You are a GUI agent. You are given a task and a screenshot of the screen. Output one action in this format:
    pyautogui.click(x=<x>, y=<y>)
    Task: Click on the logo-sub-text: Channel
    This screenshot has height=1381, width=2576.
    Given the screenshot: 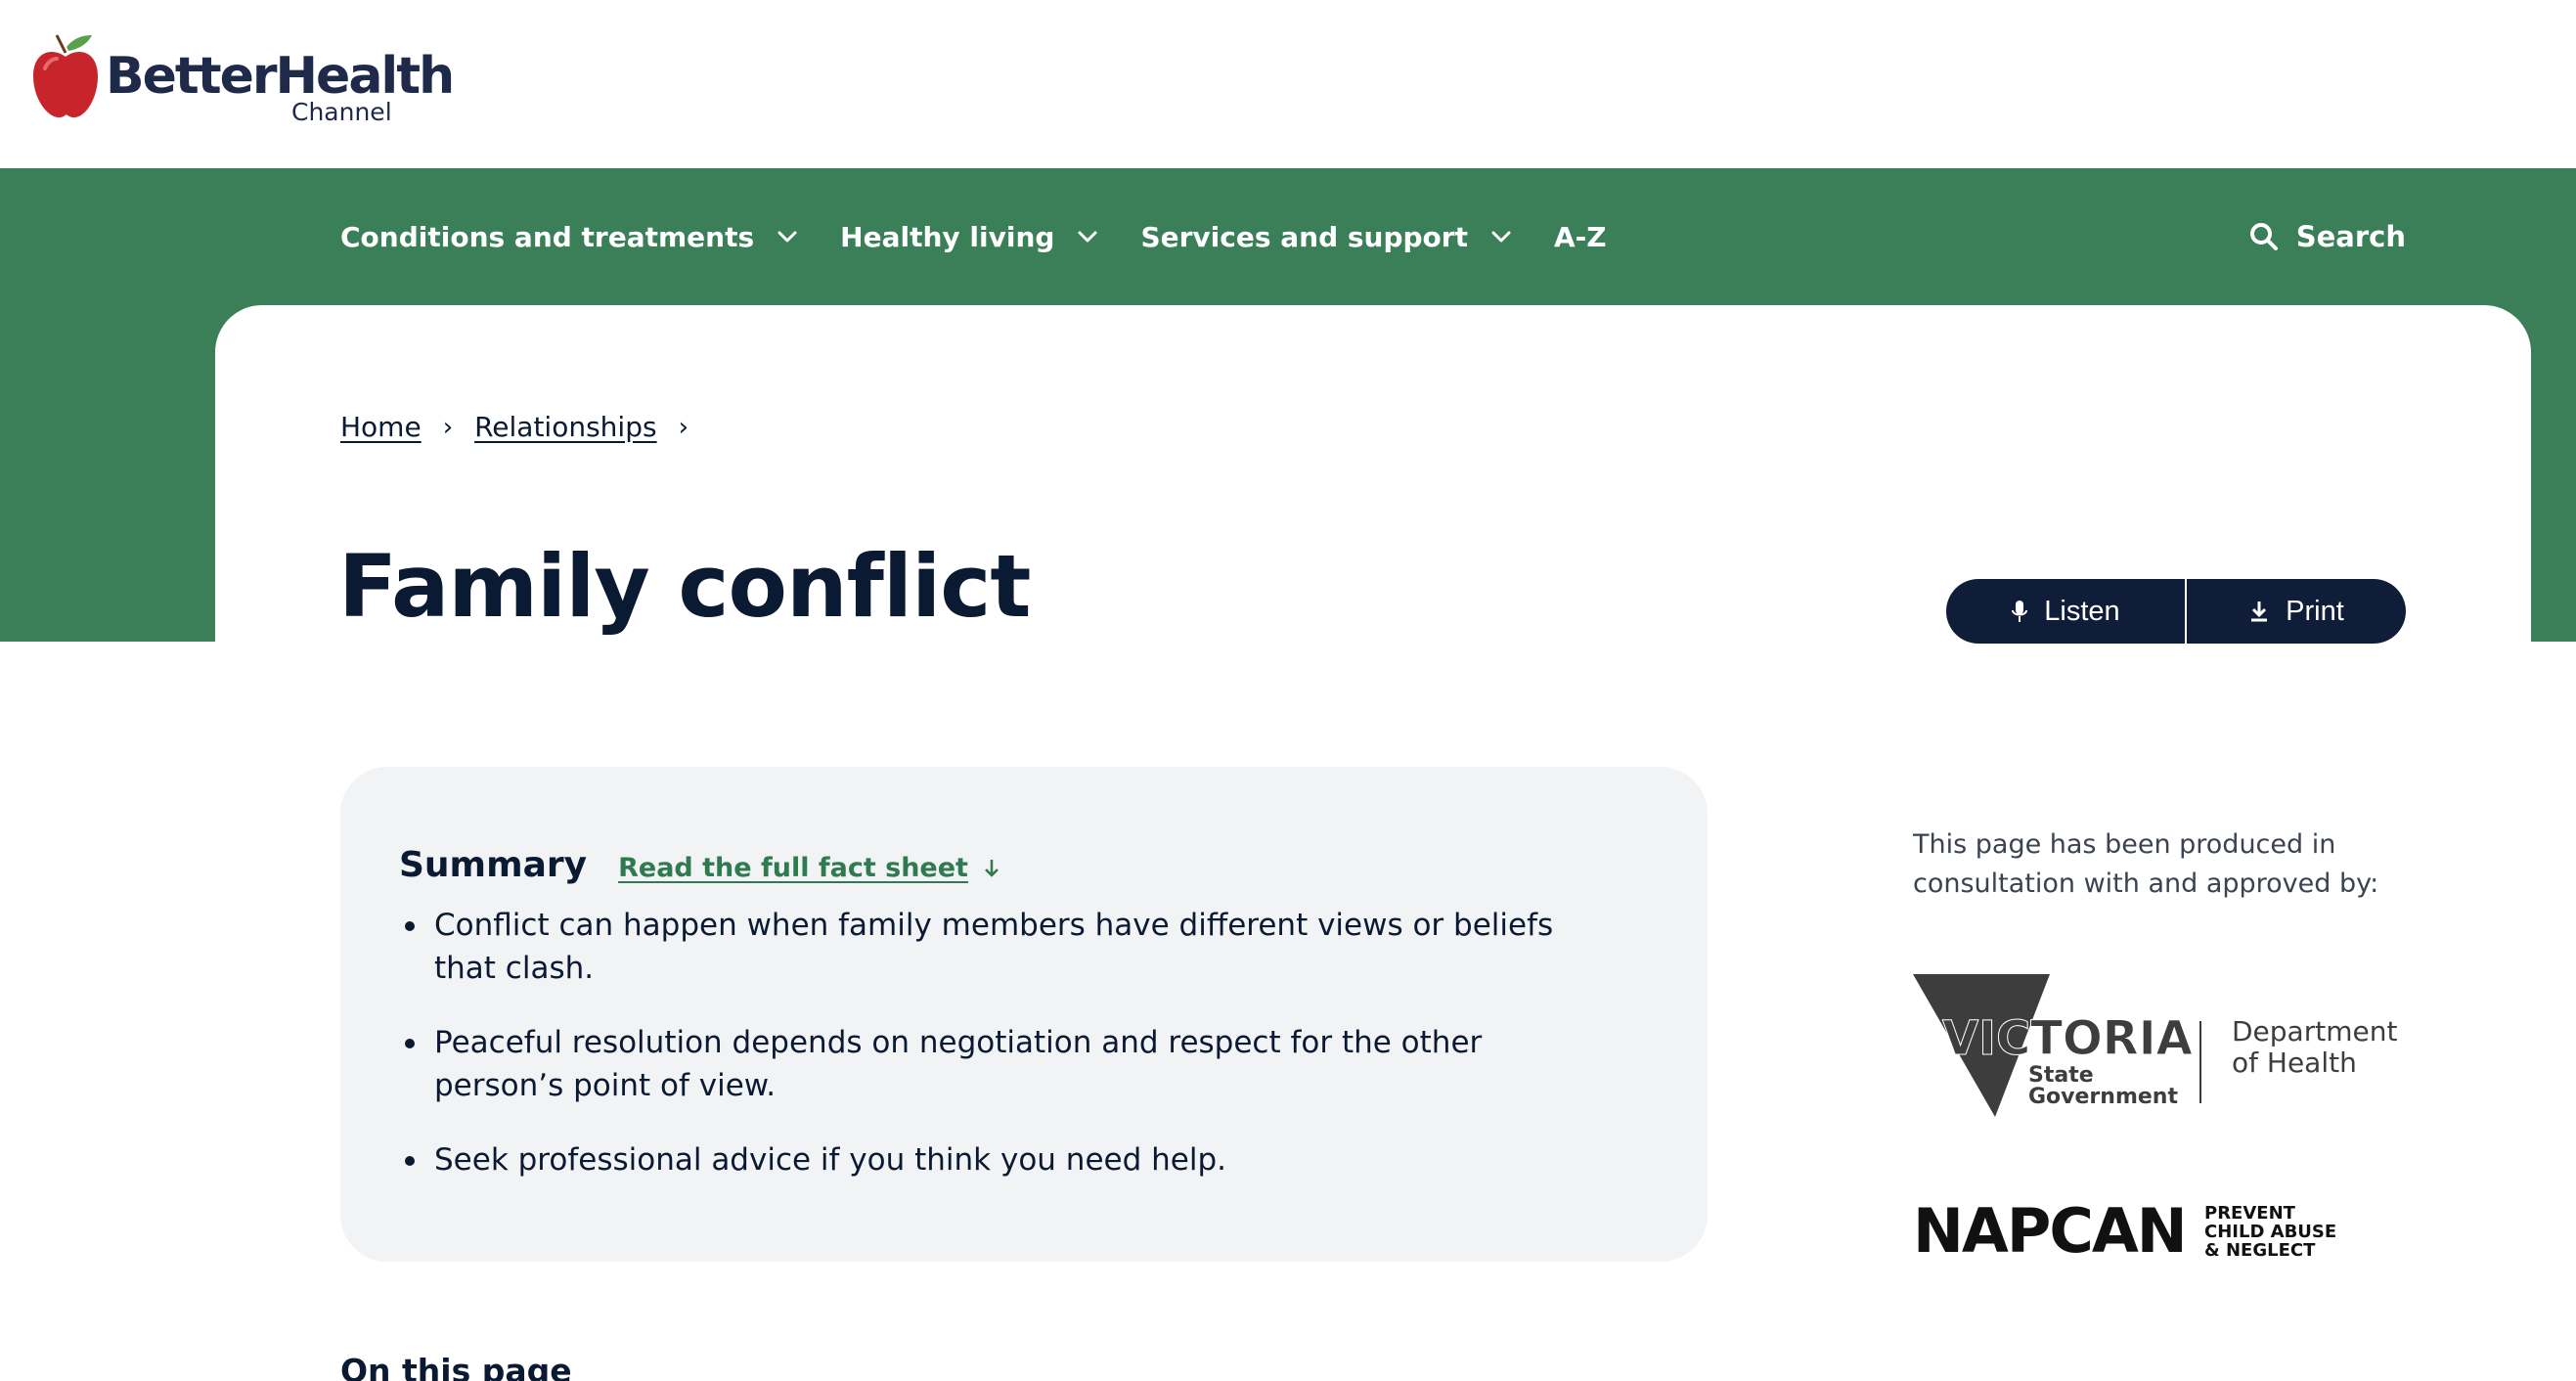 What is the action you would take?
    pyautogui.click(x=341, y=112)
    